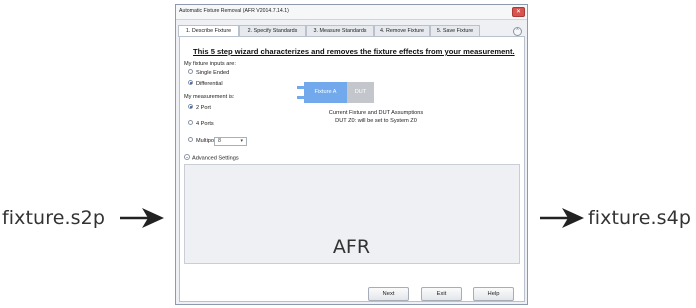 The image size is (696, 308). I want to click on radio-differential: Differential, so click(205, 83).